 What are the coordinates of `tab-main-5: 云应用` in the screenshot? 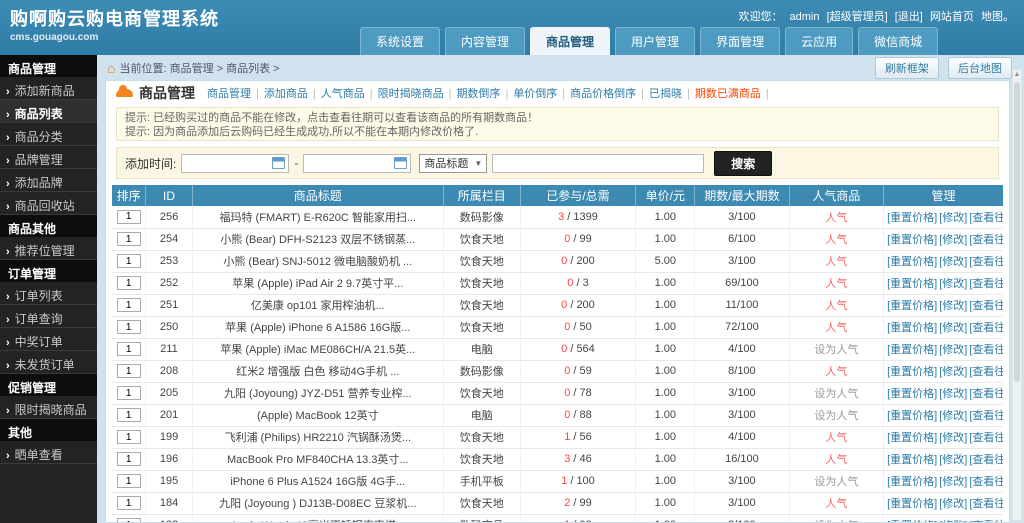 It's located at (819, 41).